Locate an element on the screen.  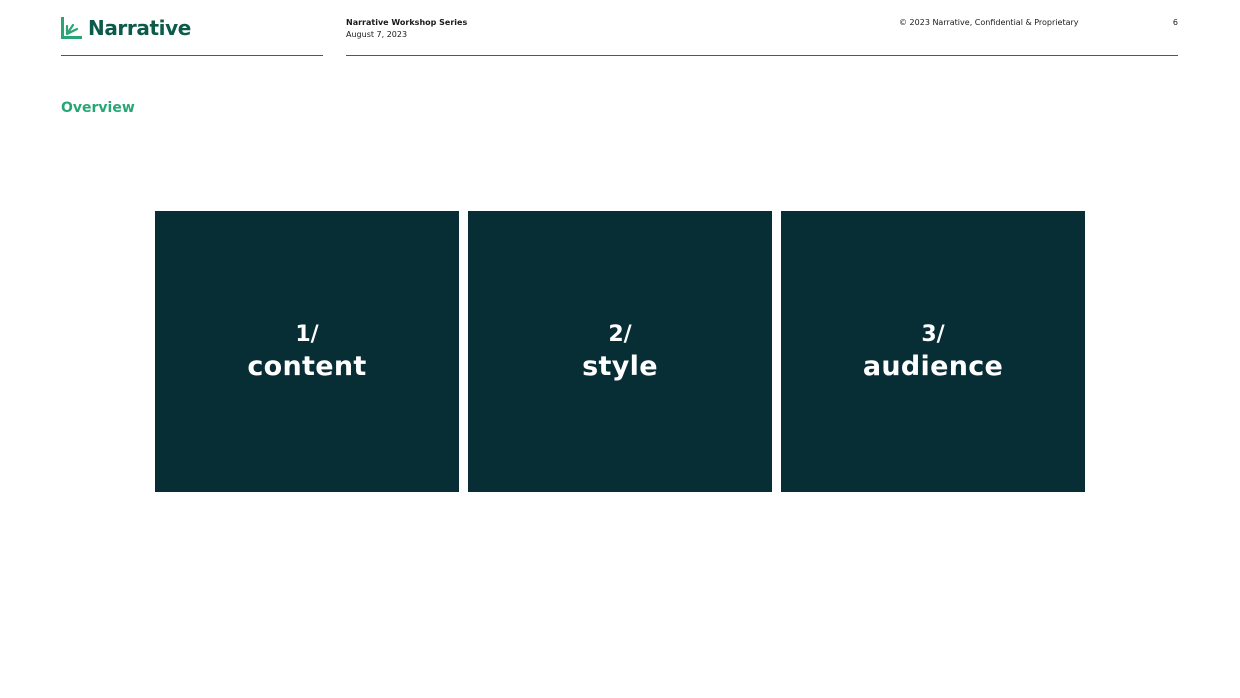
series-title: Narrative Workshop Series is located at coordinates (406, 22).